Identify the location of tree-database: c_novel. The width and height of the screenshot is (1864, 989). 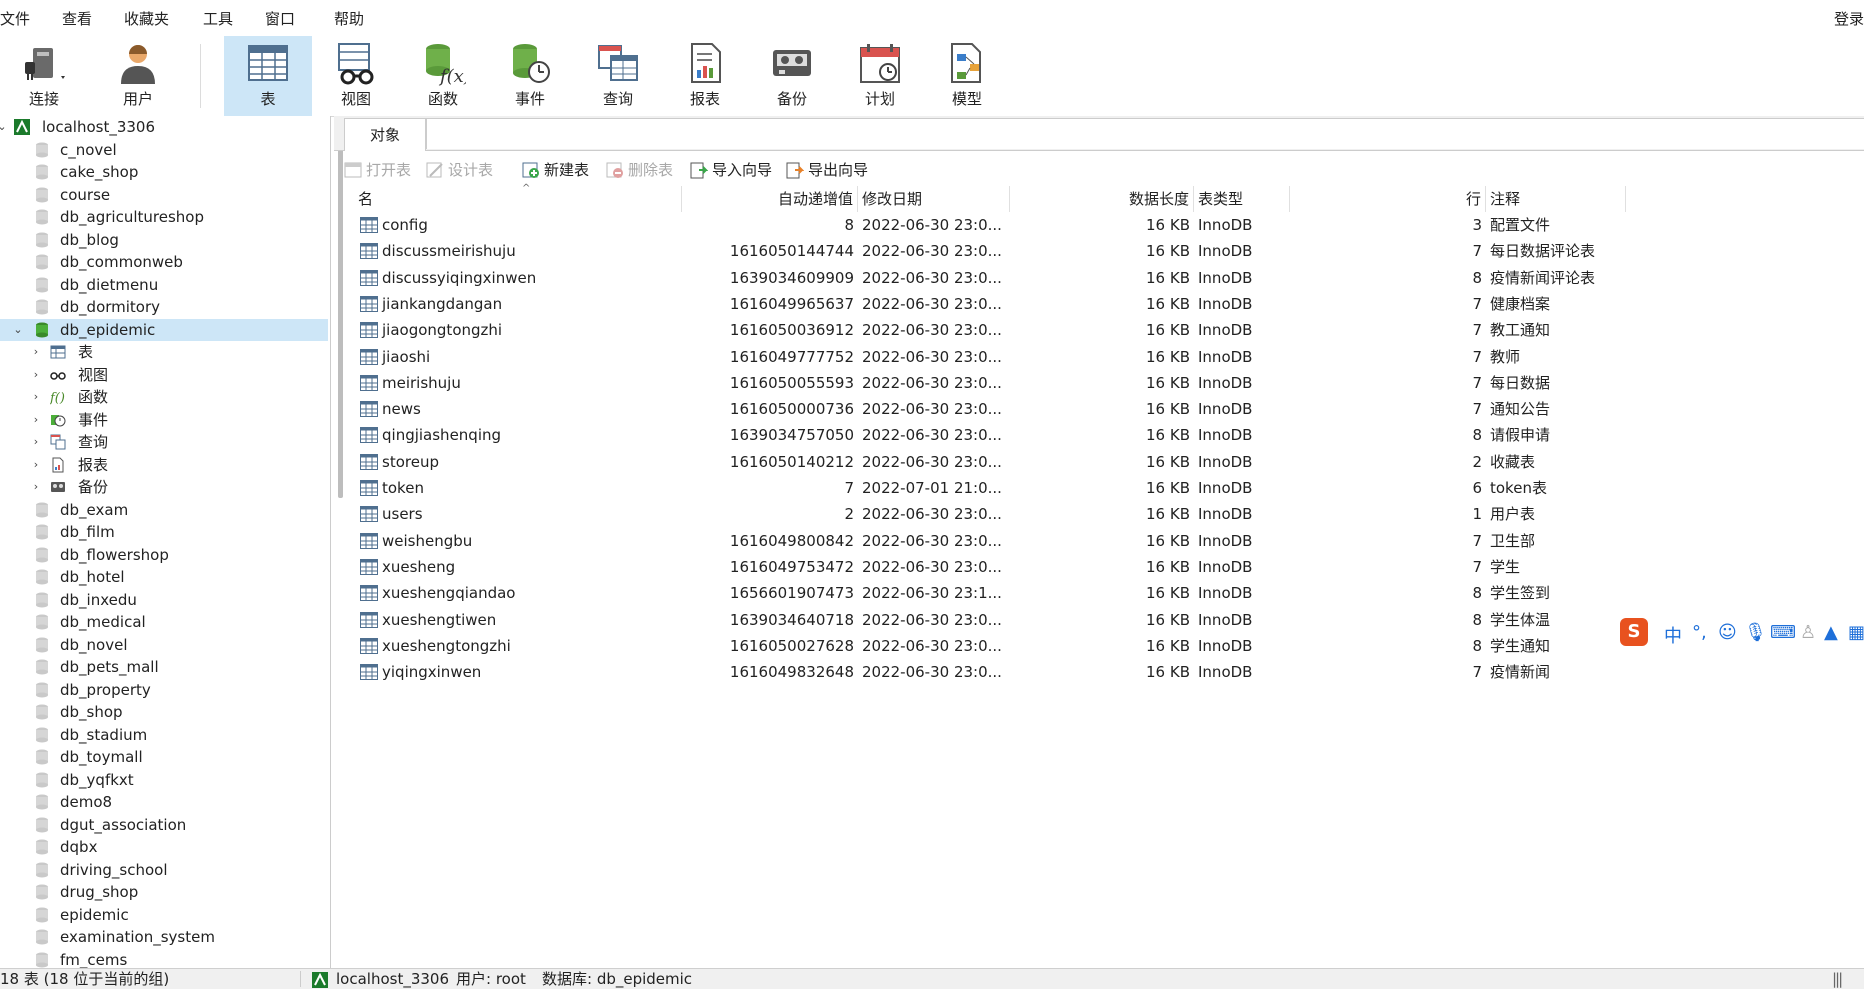
(164, 150).